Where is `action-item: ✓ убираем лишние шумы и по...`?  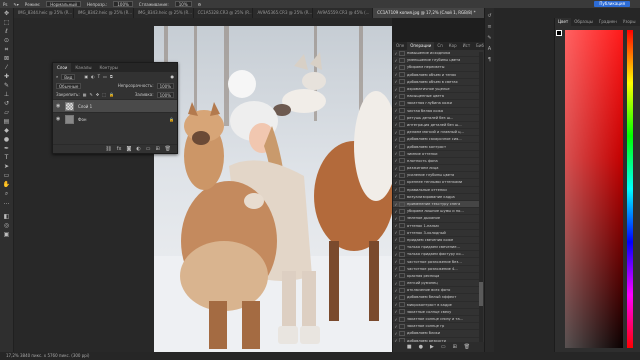 action-item: ✓ убираем лишние шумы и по... is located at coordinates (436, 212).